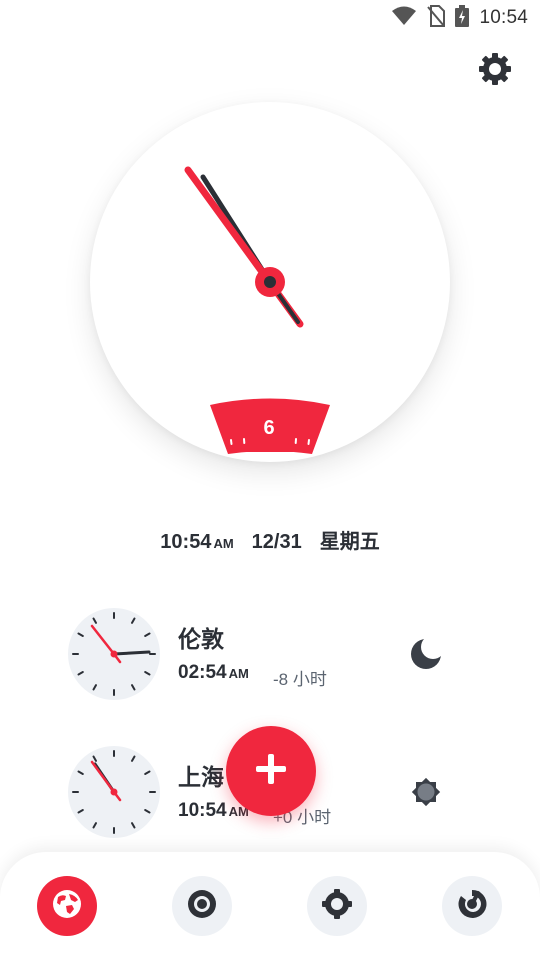 This screenshot has width=540, height=960. I want to click on moon-icon, so click(426, 654).